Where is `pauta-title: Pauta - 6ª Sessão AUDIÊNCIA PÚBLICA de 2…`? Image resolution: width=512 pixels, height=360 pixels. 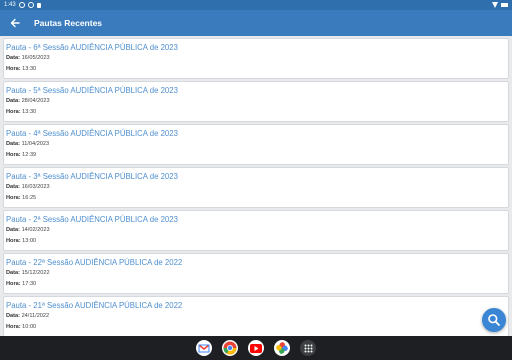 pauta-title: Pauta - 6ª Sessão AUDIÊNCIA PÚBLICA de 2… is located at coordinates (256, 47).